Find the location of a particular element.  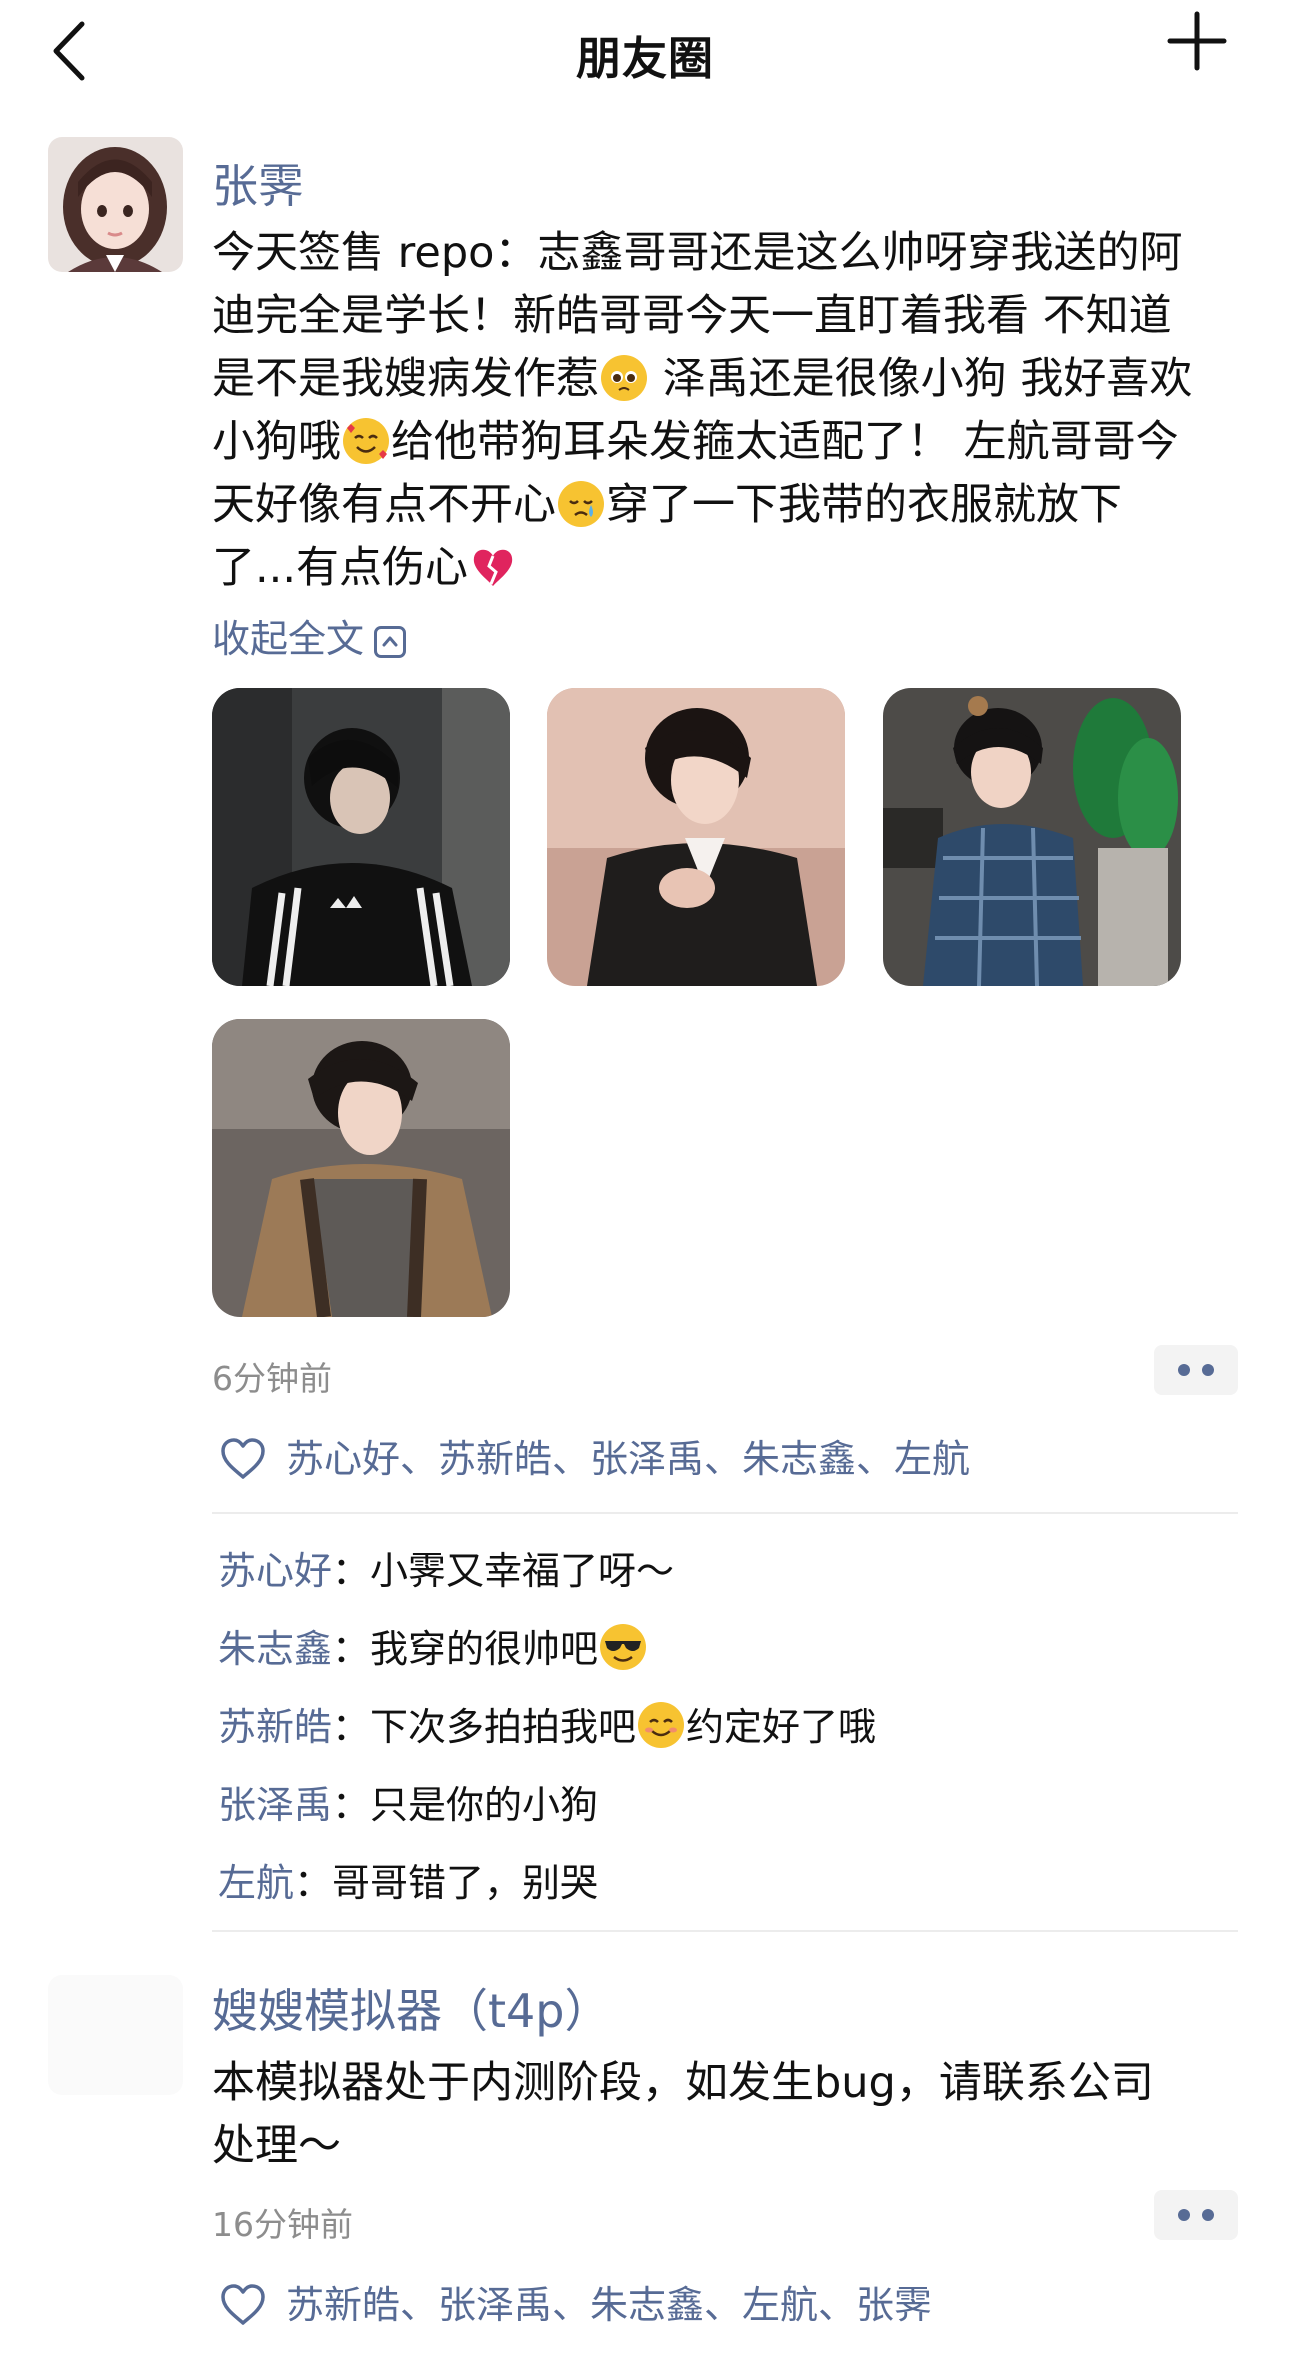

comment-author: 苏新皓 is located at coordinates (275, 1727).